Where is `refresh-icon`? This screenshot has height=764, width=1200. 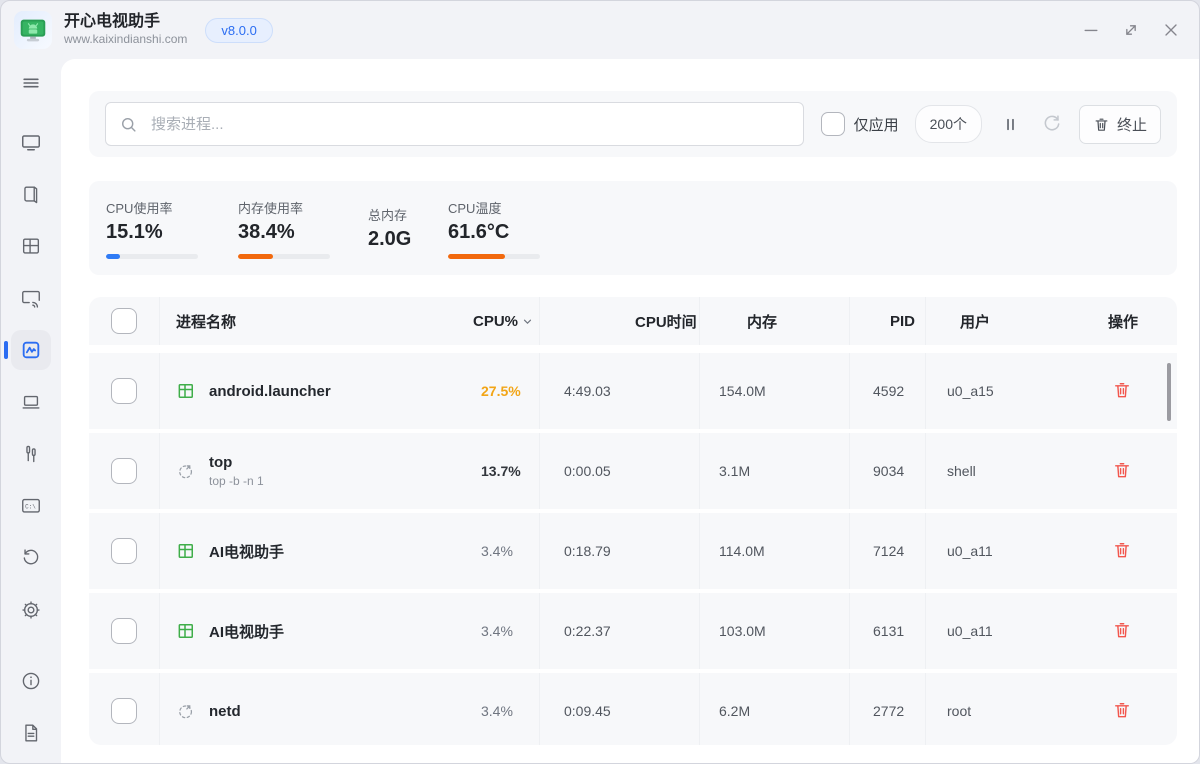
refresh-icon is located at coordinates (1052, 123).